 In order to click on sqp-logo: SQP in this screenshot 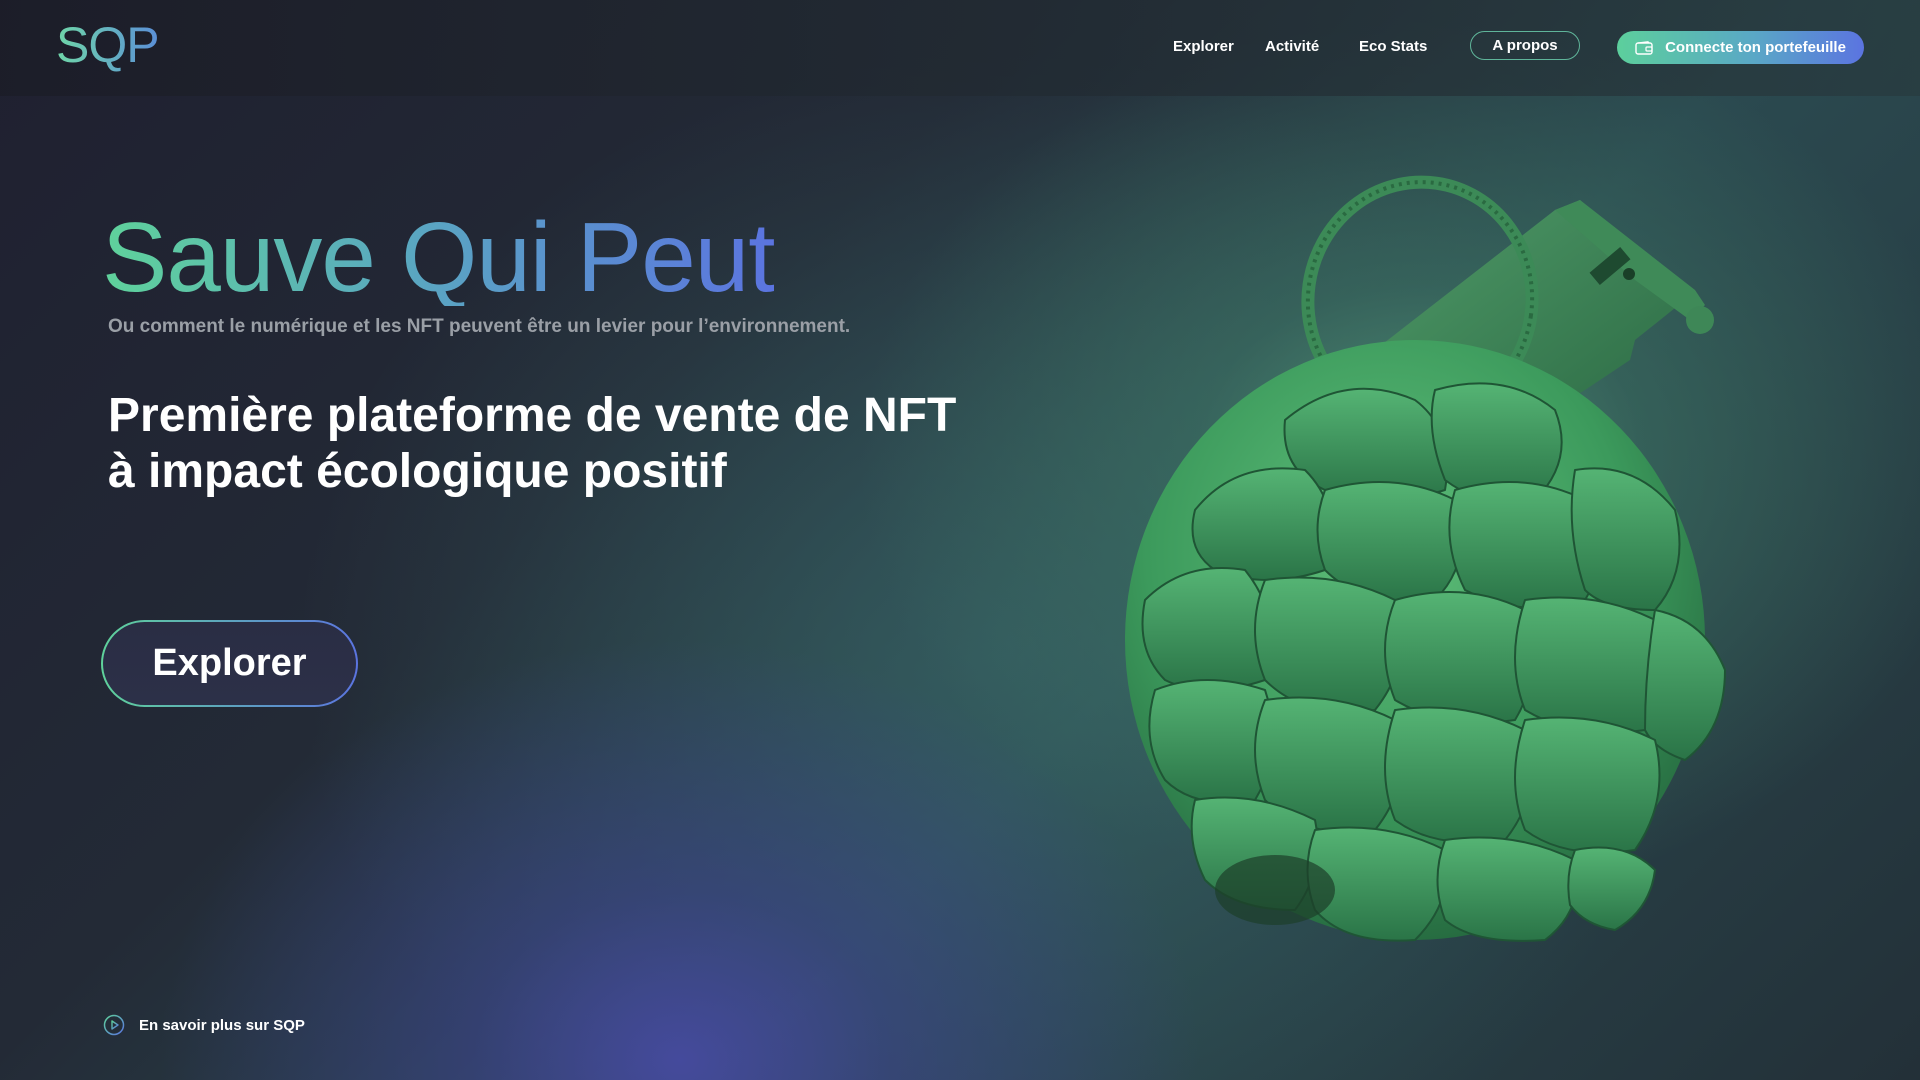, I will do `click(108, 45)`.